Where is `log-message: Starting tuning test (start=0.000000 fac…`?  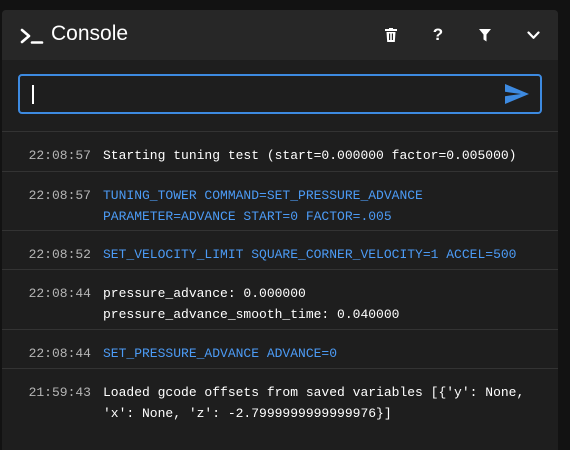
log-message: Starting tuning test (start=0.000000 fac… is located at coordinates (310, 155).